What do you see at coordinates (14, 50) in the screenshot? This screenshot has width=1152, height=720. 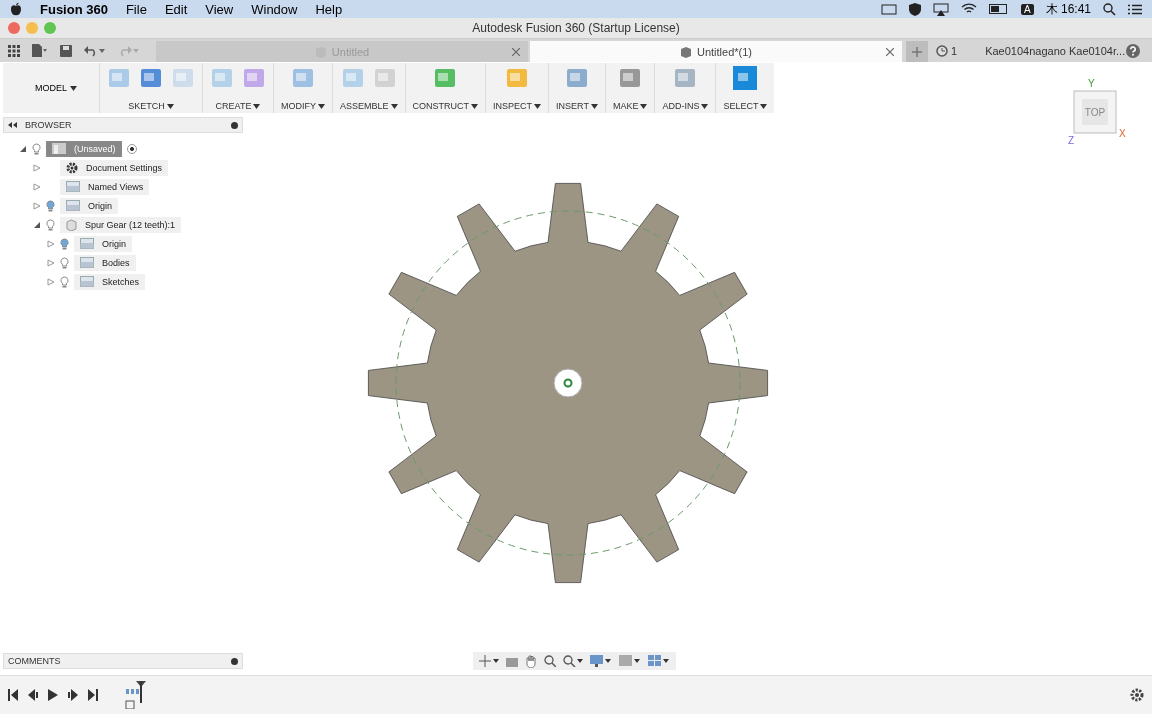 I see `grid-menu-icon` at bounding box center [14, 50].